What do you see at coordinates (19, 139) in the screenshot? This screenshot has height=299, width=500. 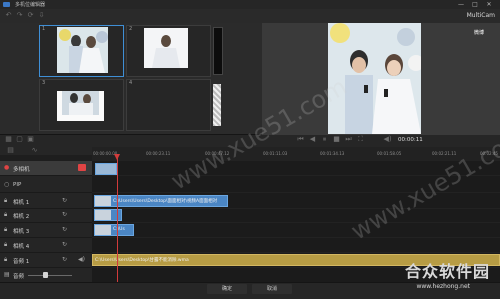 I see `single-view-icon: ▢` at bounding box center [19, 139].